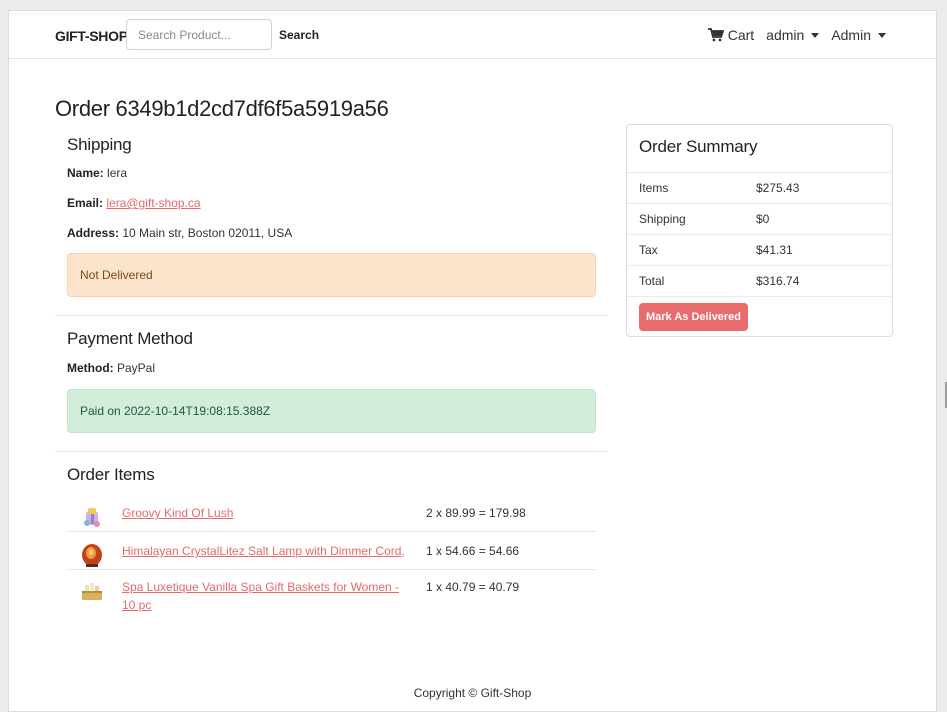 The height and width of the screenshot is (712, 947). What do you see at coordinates (85, 203) in the screenshot?
I see `email-label: Email:` at bounding box center [85, 203].